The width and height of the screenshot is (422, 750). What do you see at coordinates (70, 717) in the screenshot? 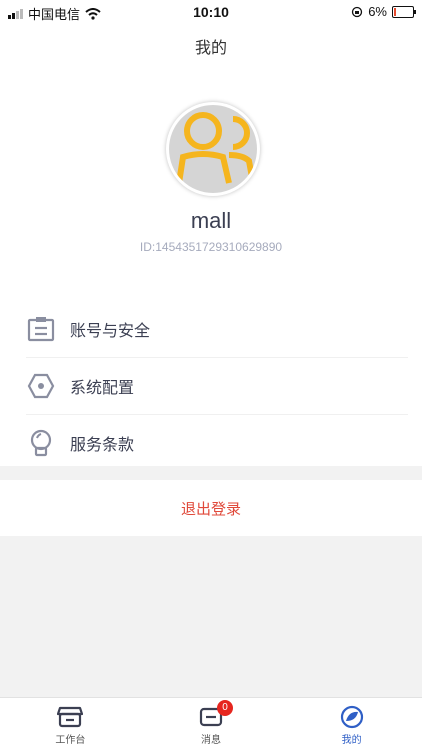
I see `store-icon` at bounding box center [70, 717].